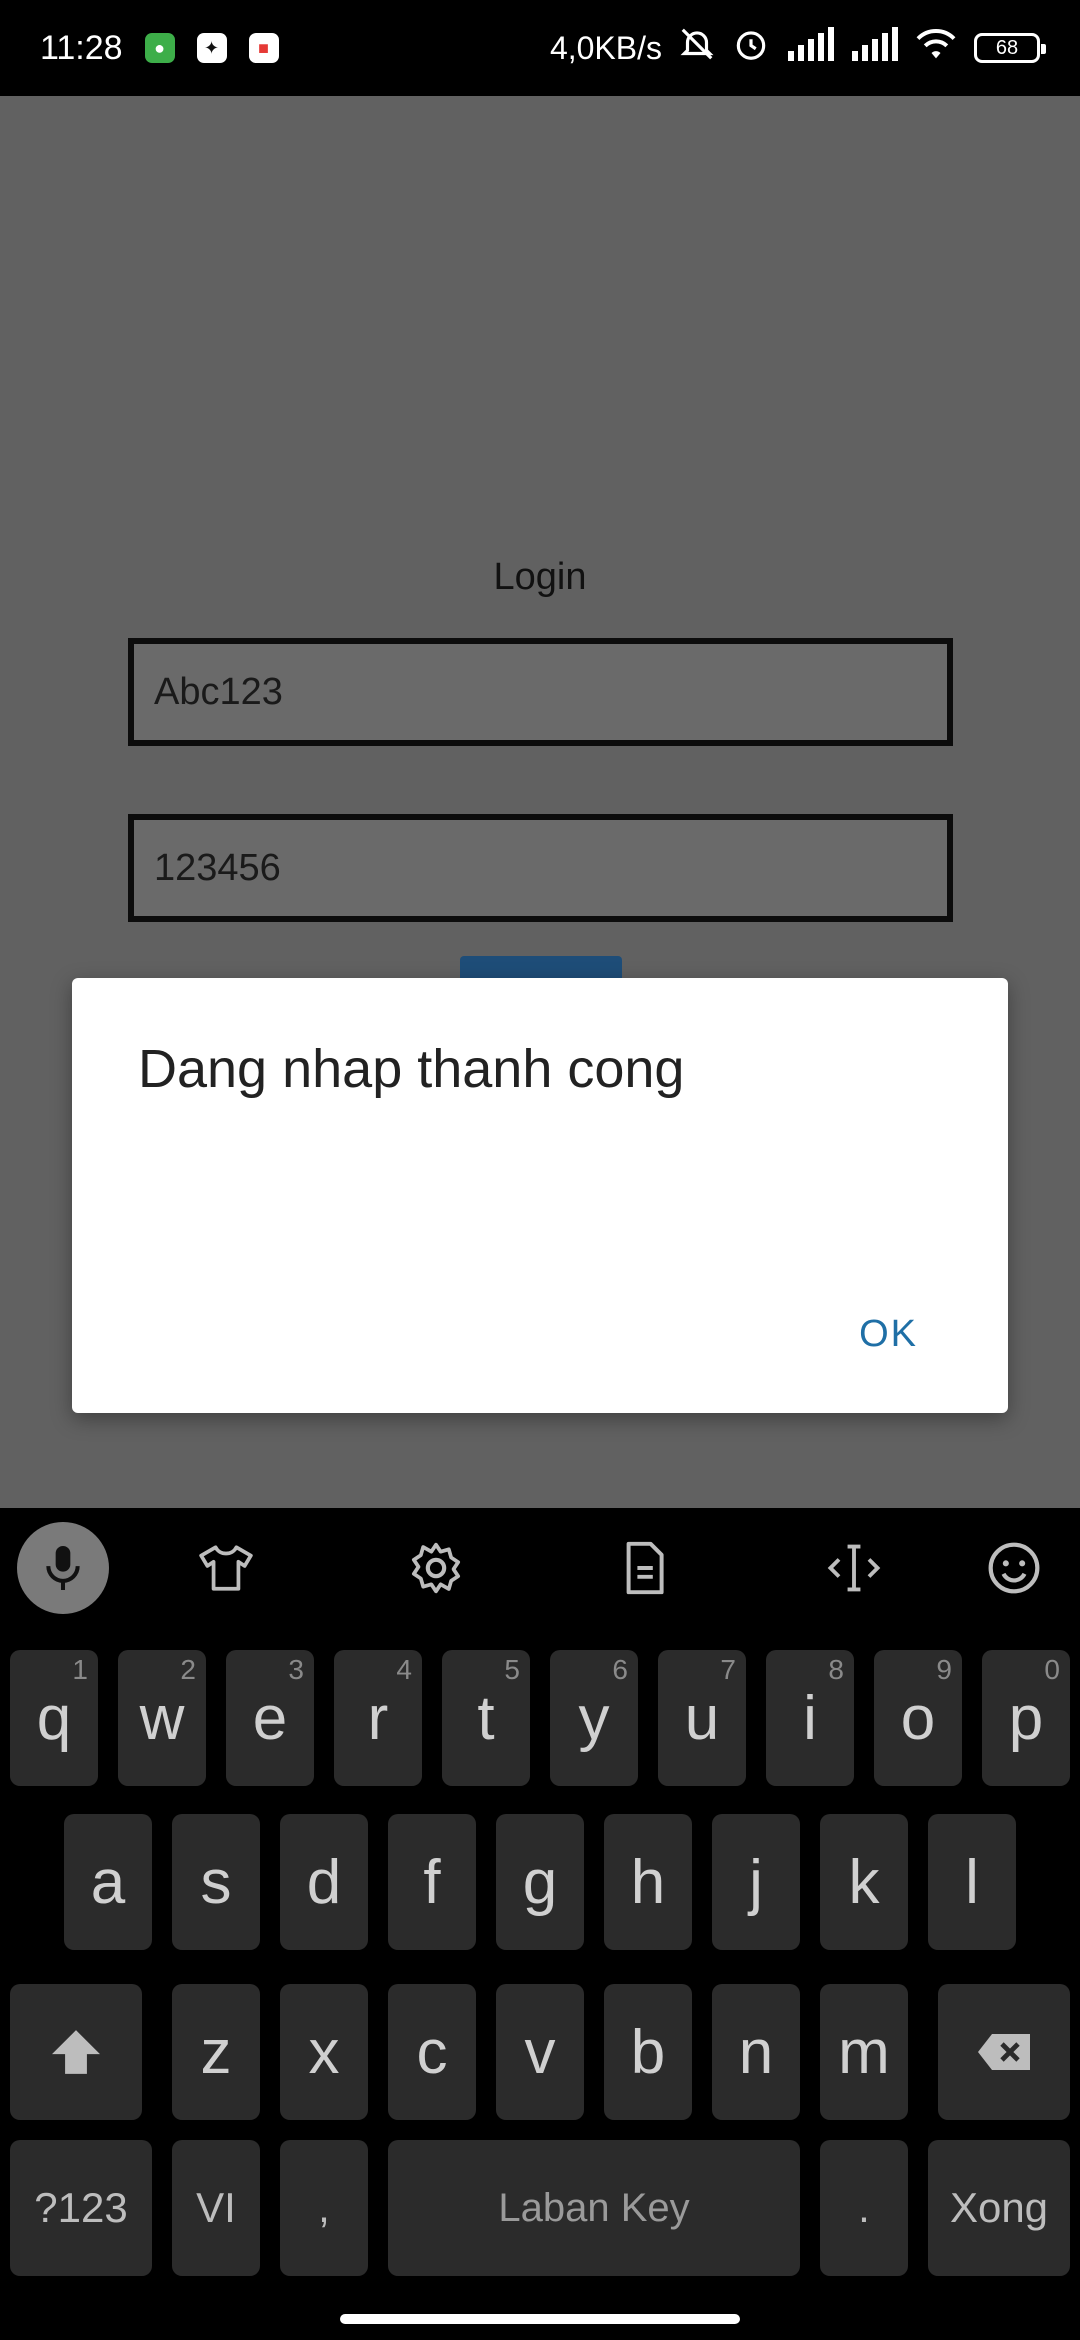 Image resolution: width=1080 pixels, height=2340 pixels. Describe the element at coordinates (540, 868) in the screenshot. I see `password-field: 123456` at that location.